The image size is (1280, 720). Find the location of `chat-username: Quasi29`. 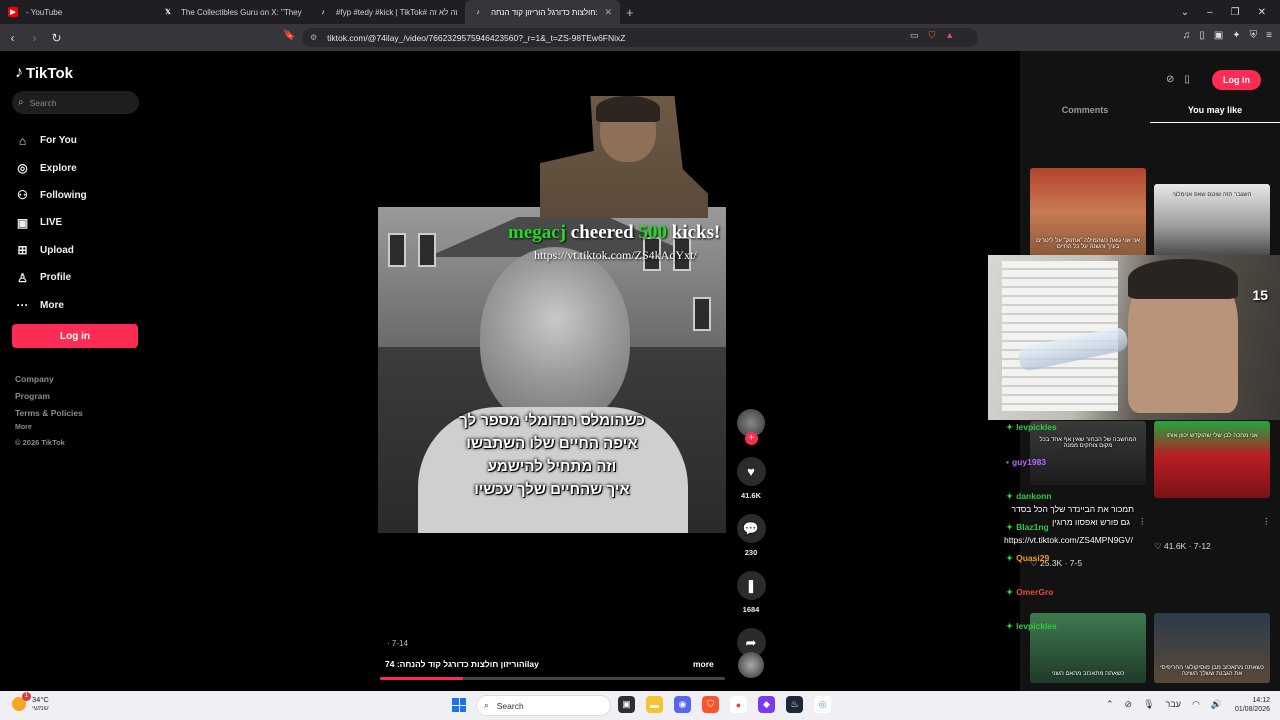

chat-username: Quasi29 is located at coordinates (1033, 558).